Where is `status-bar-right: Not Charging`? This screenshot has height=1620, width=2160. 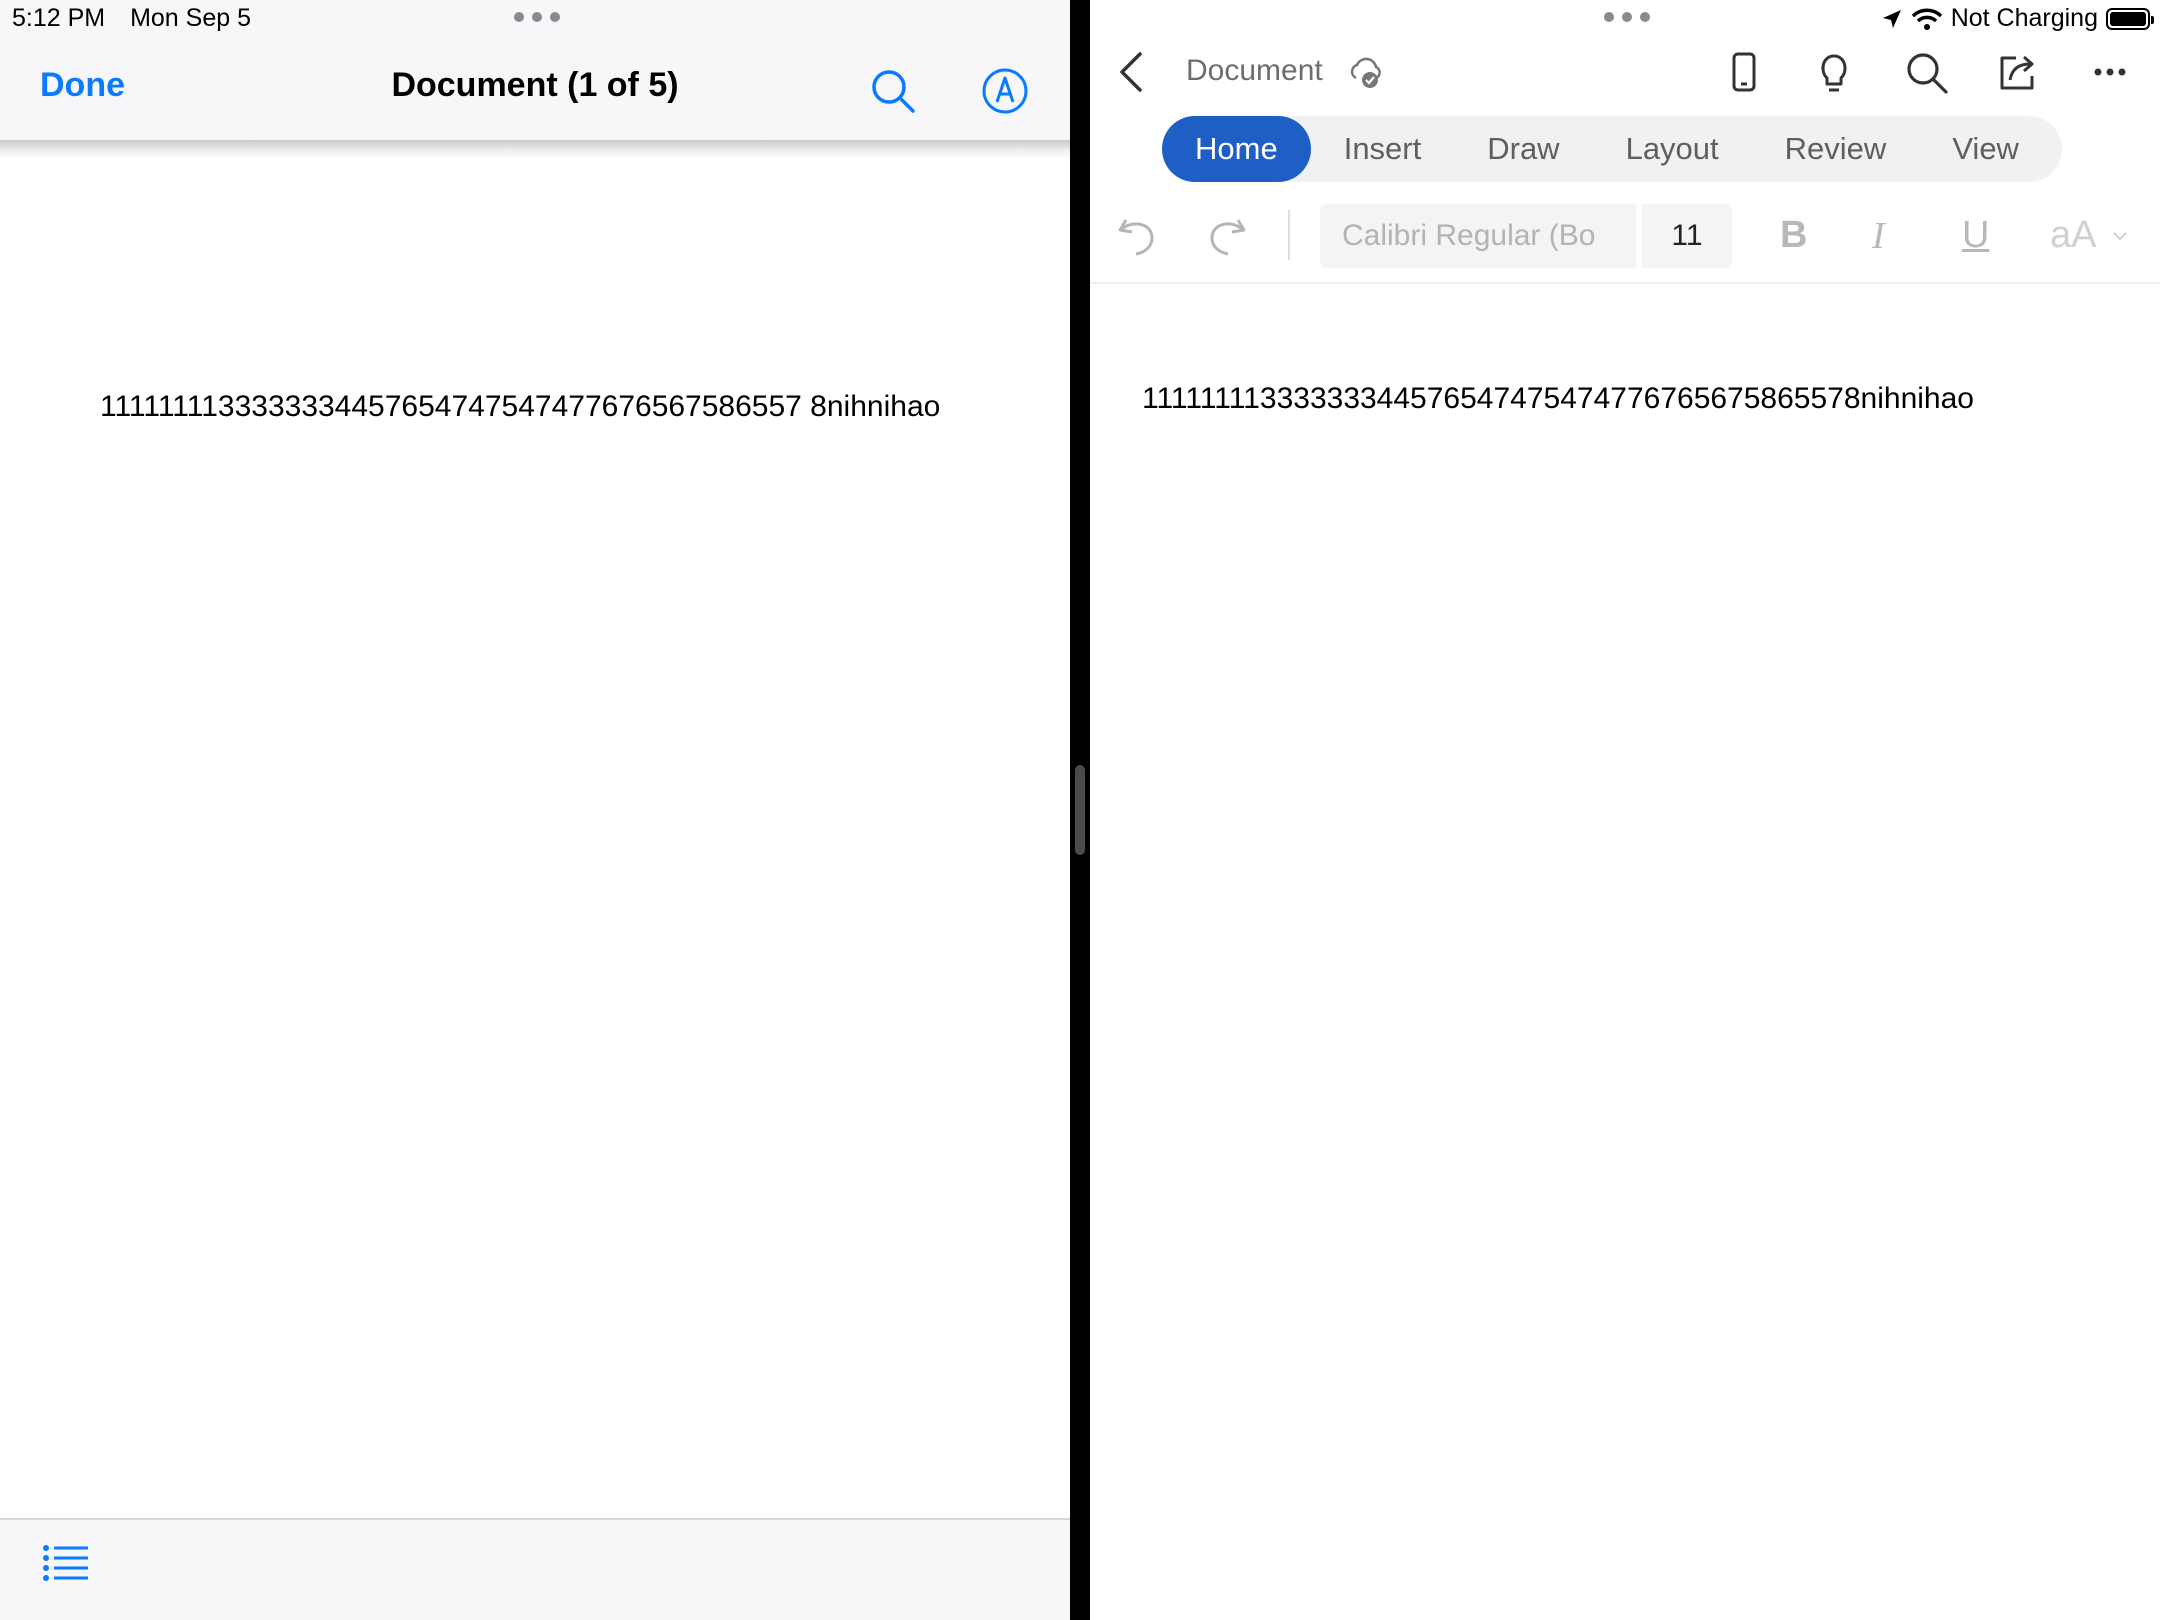
status-bar-right: Not Charging is located at coordinates (2017, 18).